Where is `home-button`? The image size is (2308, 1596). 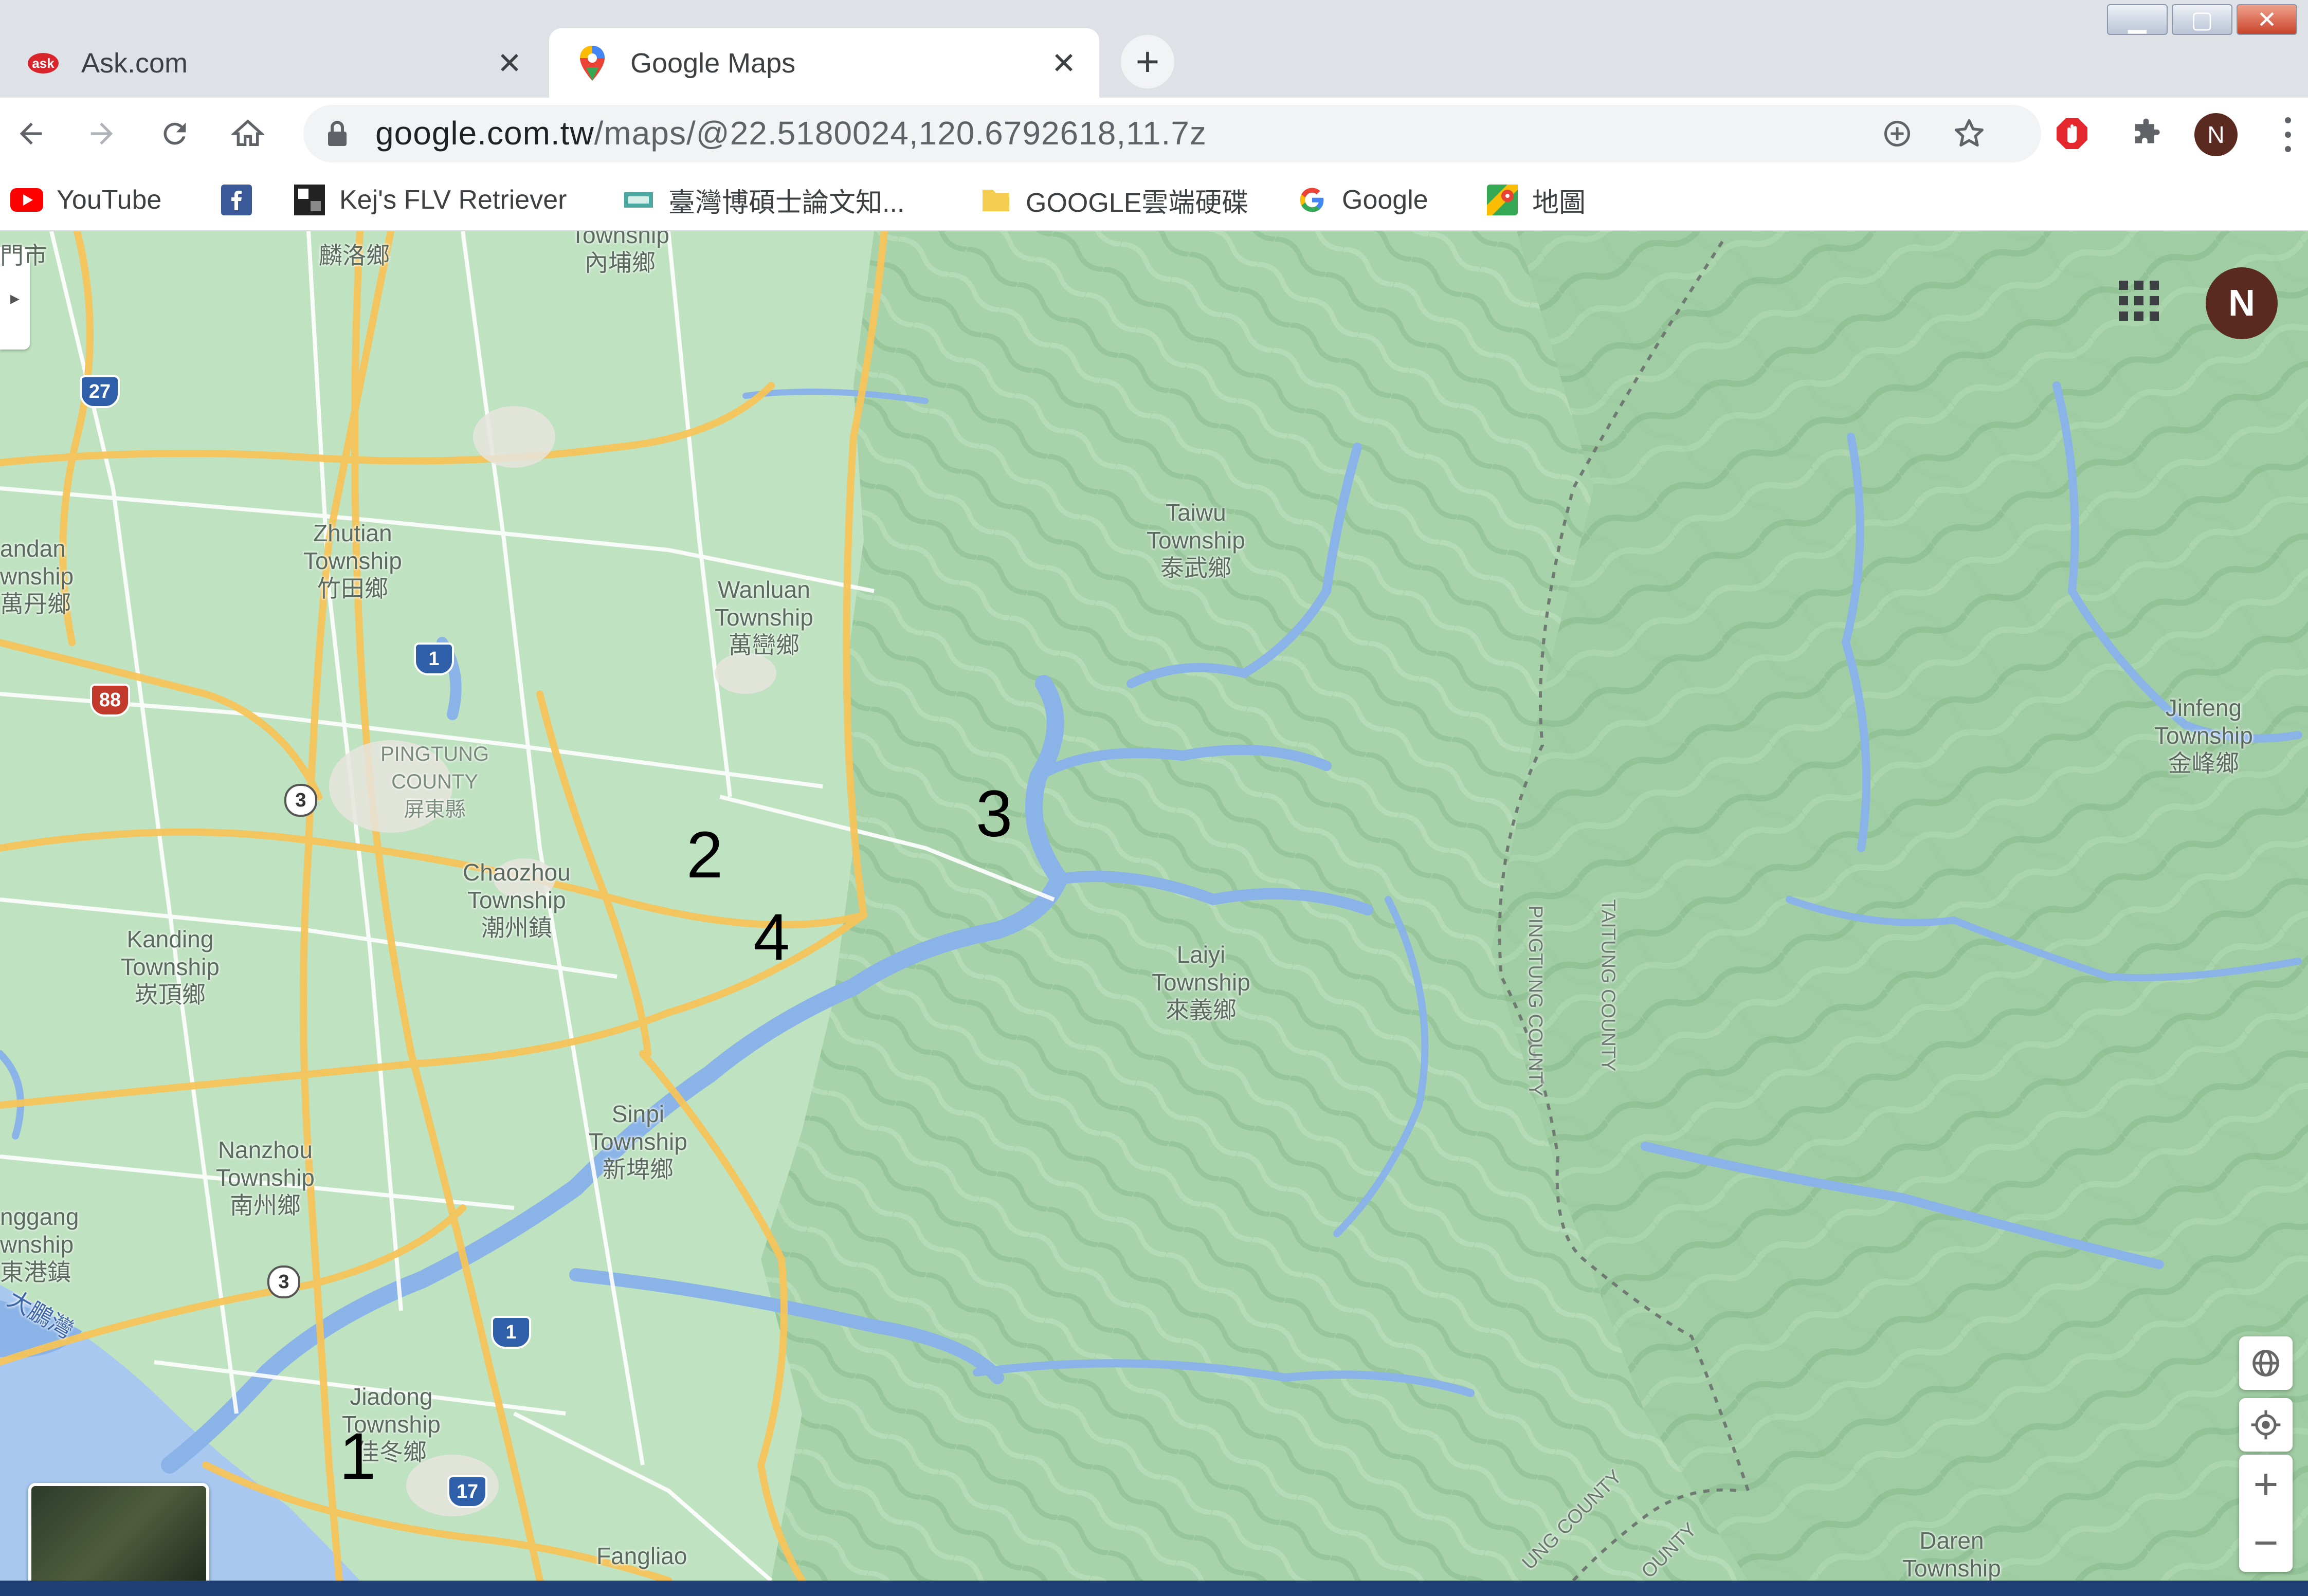 home-button is located at coordinates (248, 133).